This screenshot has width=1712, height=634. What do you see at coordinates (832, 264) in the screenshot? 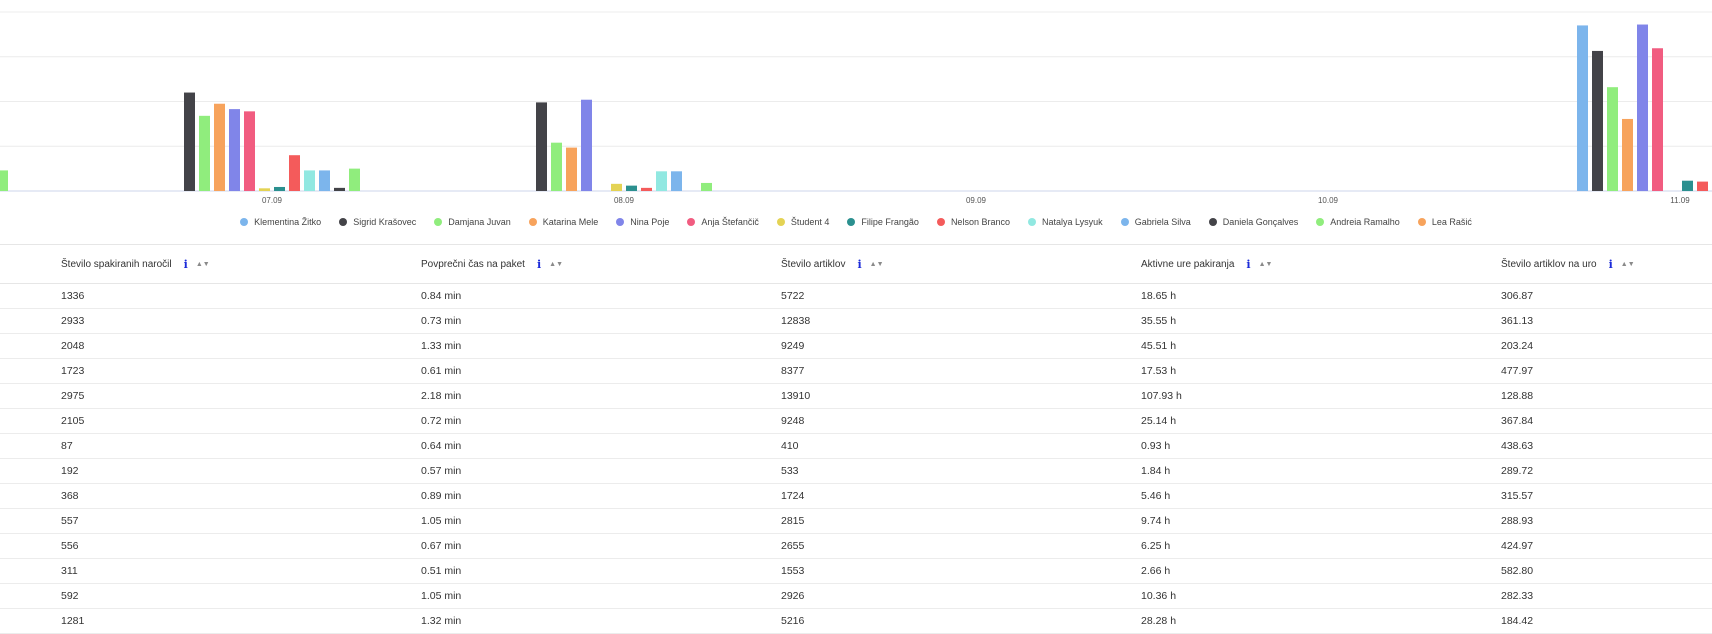
I see `column-header: Število artiklov i ▲▼` at bounding box center [832, 264].